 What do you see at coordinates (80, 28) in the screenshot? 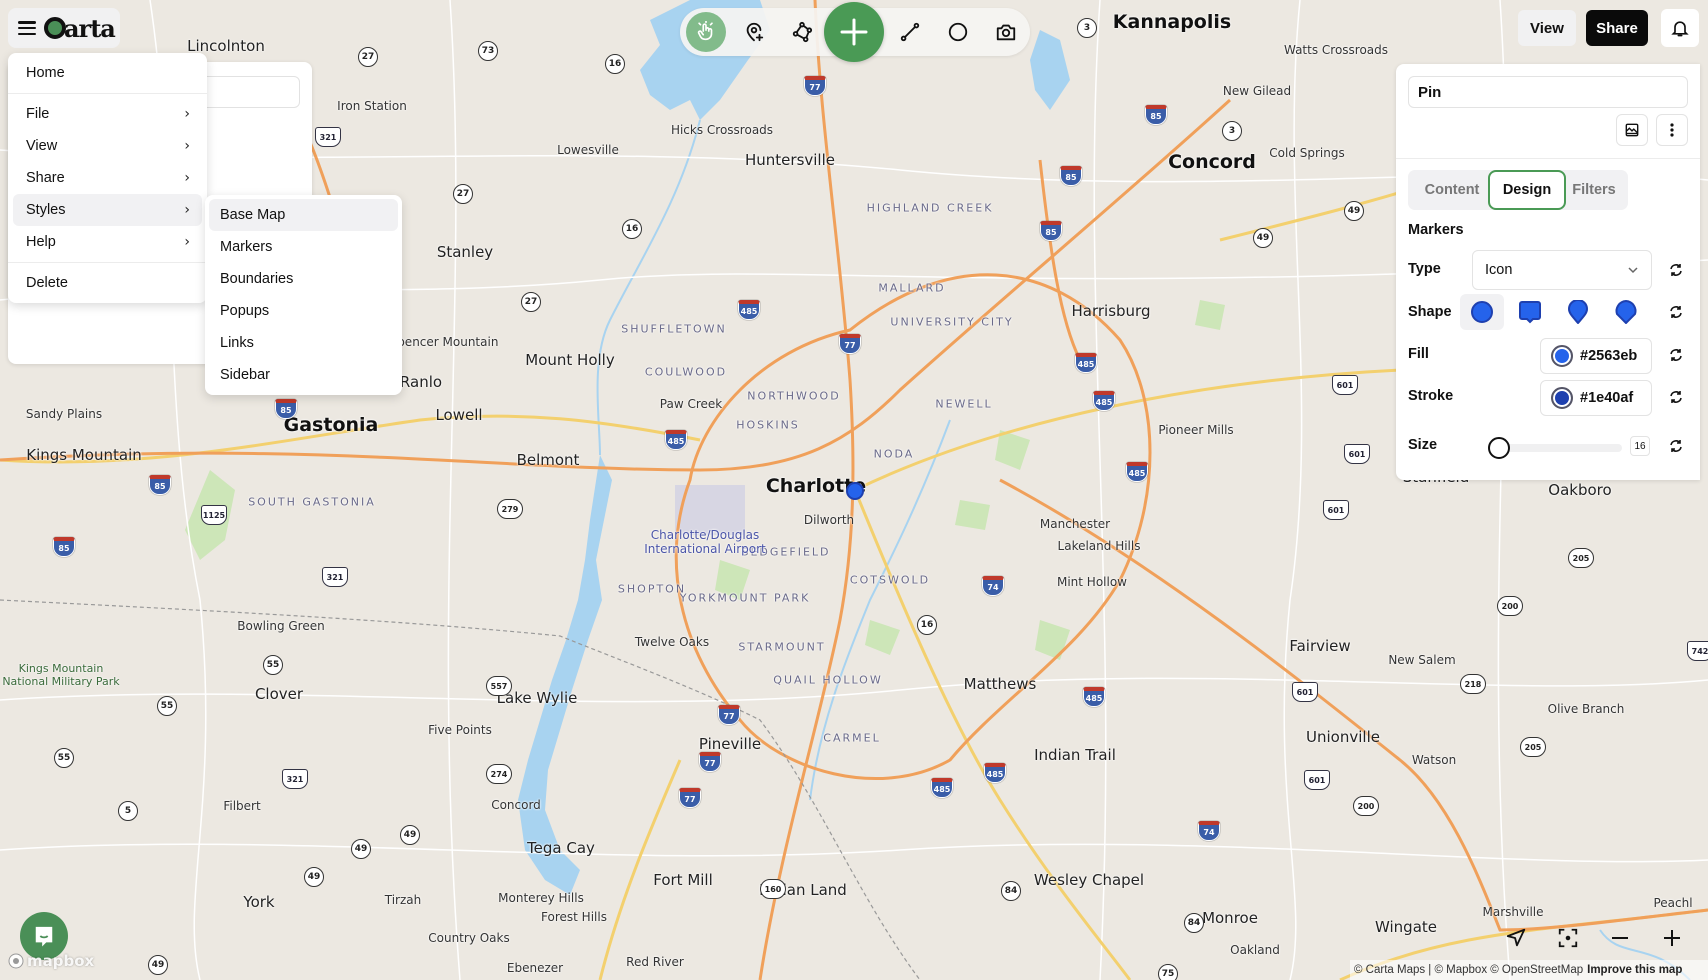
I see `carta-logo: Cartaarta` at bounding box center [80, 28].